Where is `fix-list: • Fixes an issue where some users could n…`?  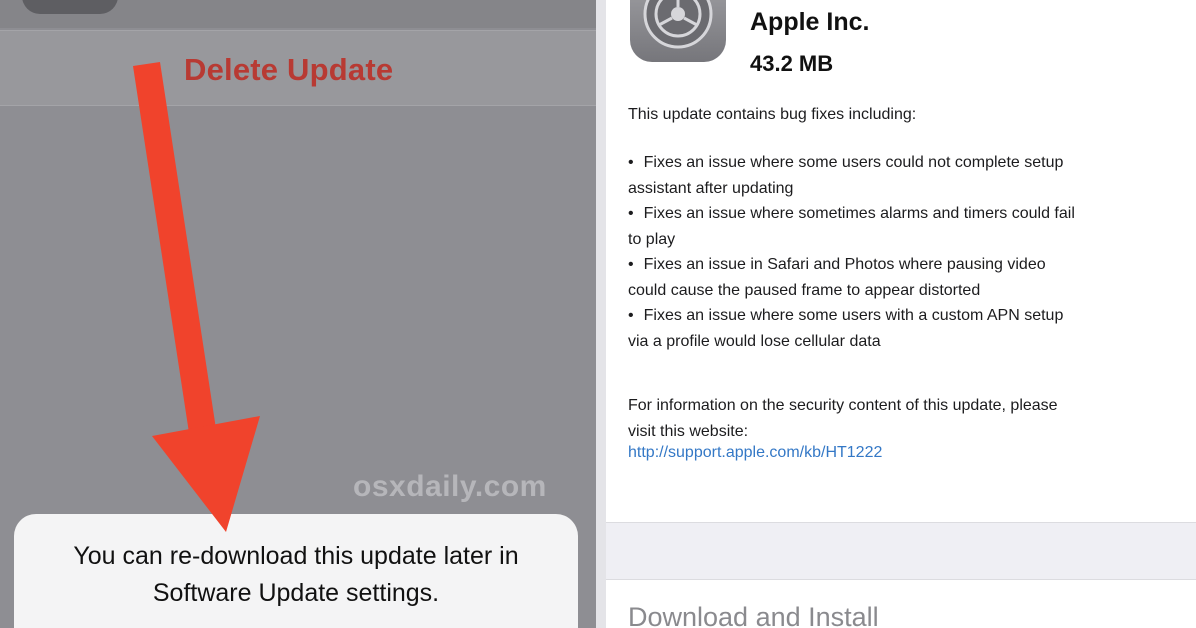
fix-list: • Fixes an issue where some users could n… is located at coordinates (903, 252).